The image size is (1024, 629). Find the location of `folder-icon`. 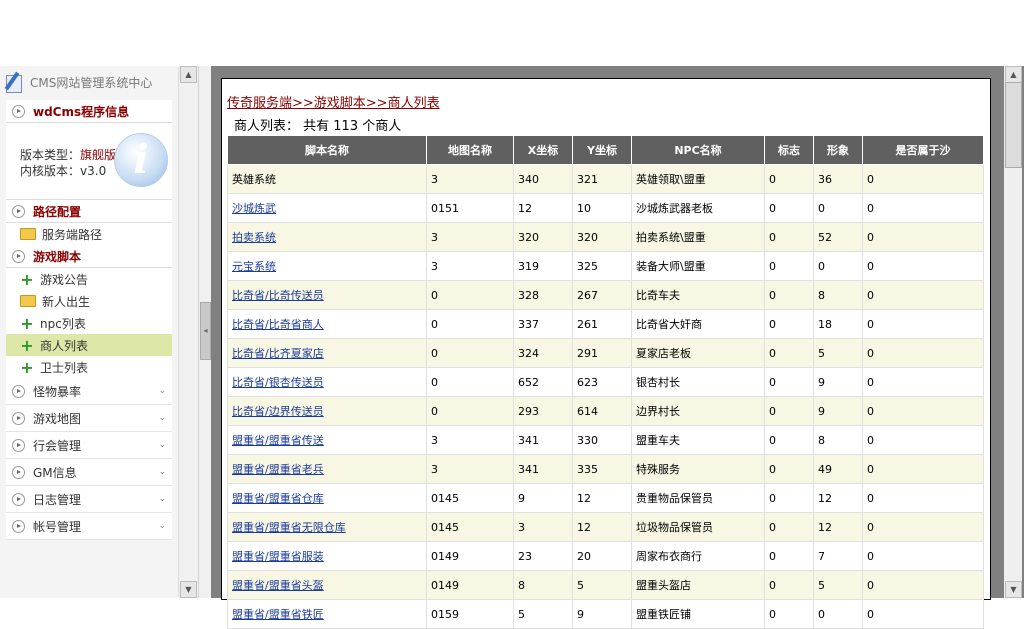

folder-icon is located at coordinates (28, 234).